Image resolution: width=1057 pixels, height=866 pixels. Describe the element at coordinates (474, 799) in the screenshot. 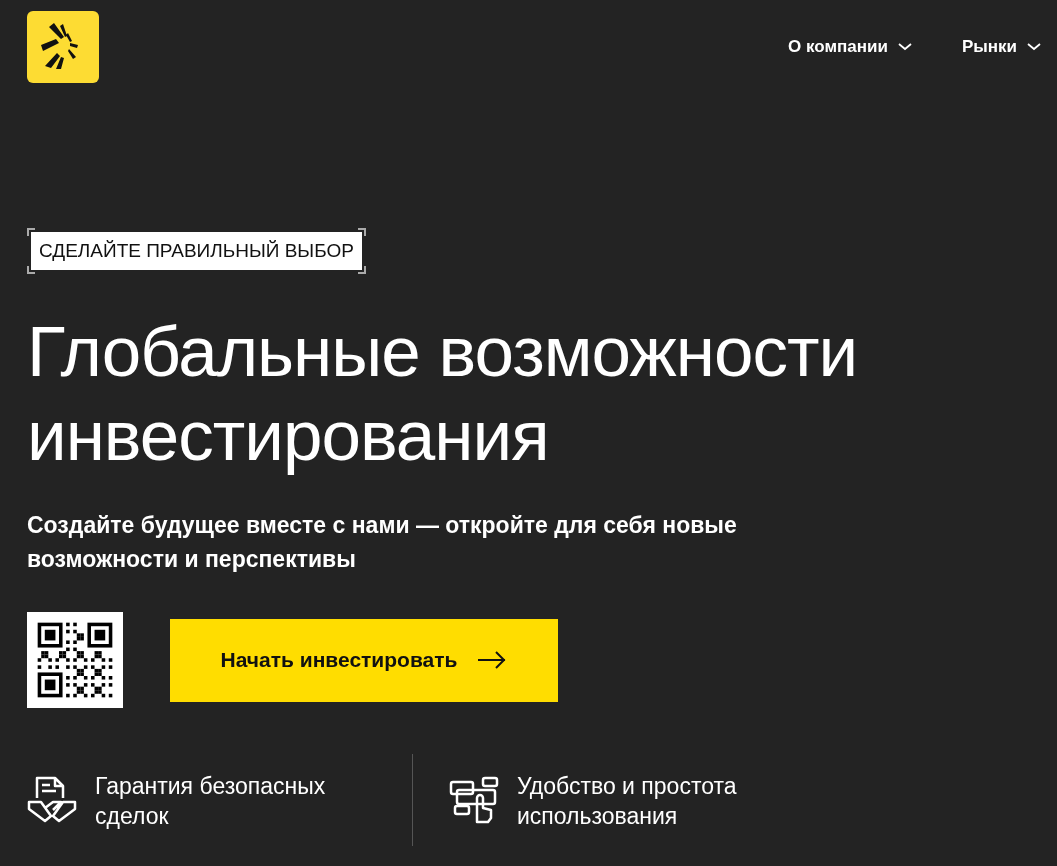

I see `touch-screens-icon` at that location.